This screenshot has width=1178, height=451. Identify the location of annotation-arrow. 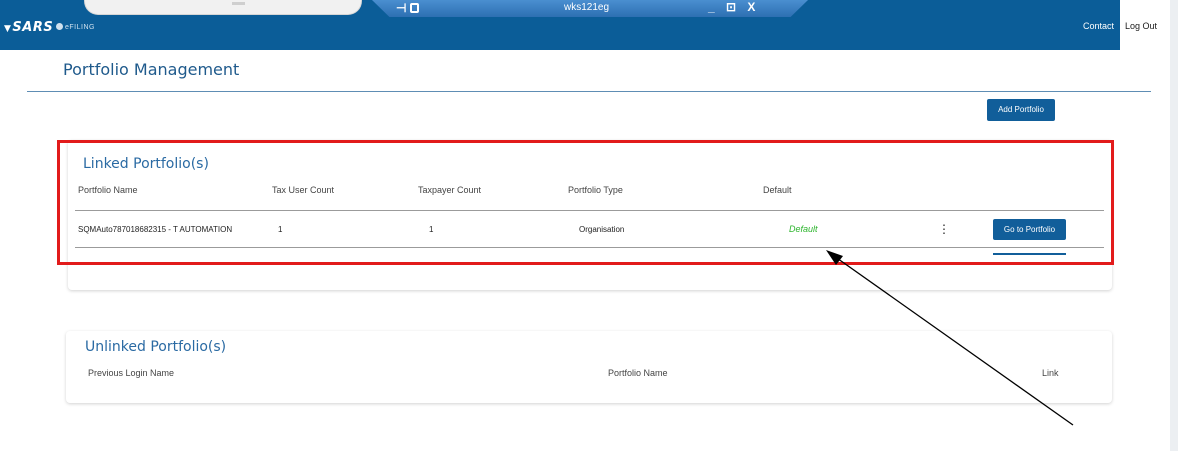
(950, 338).